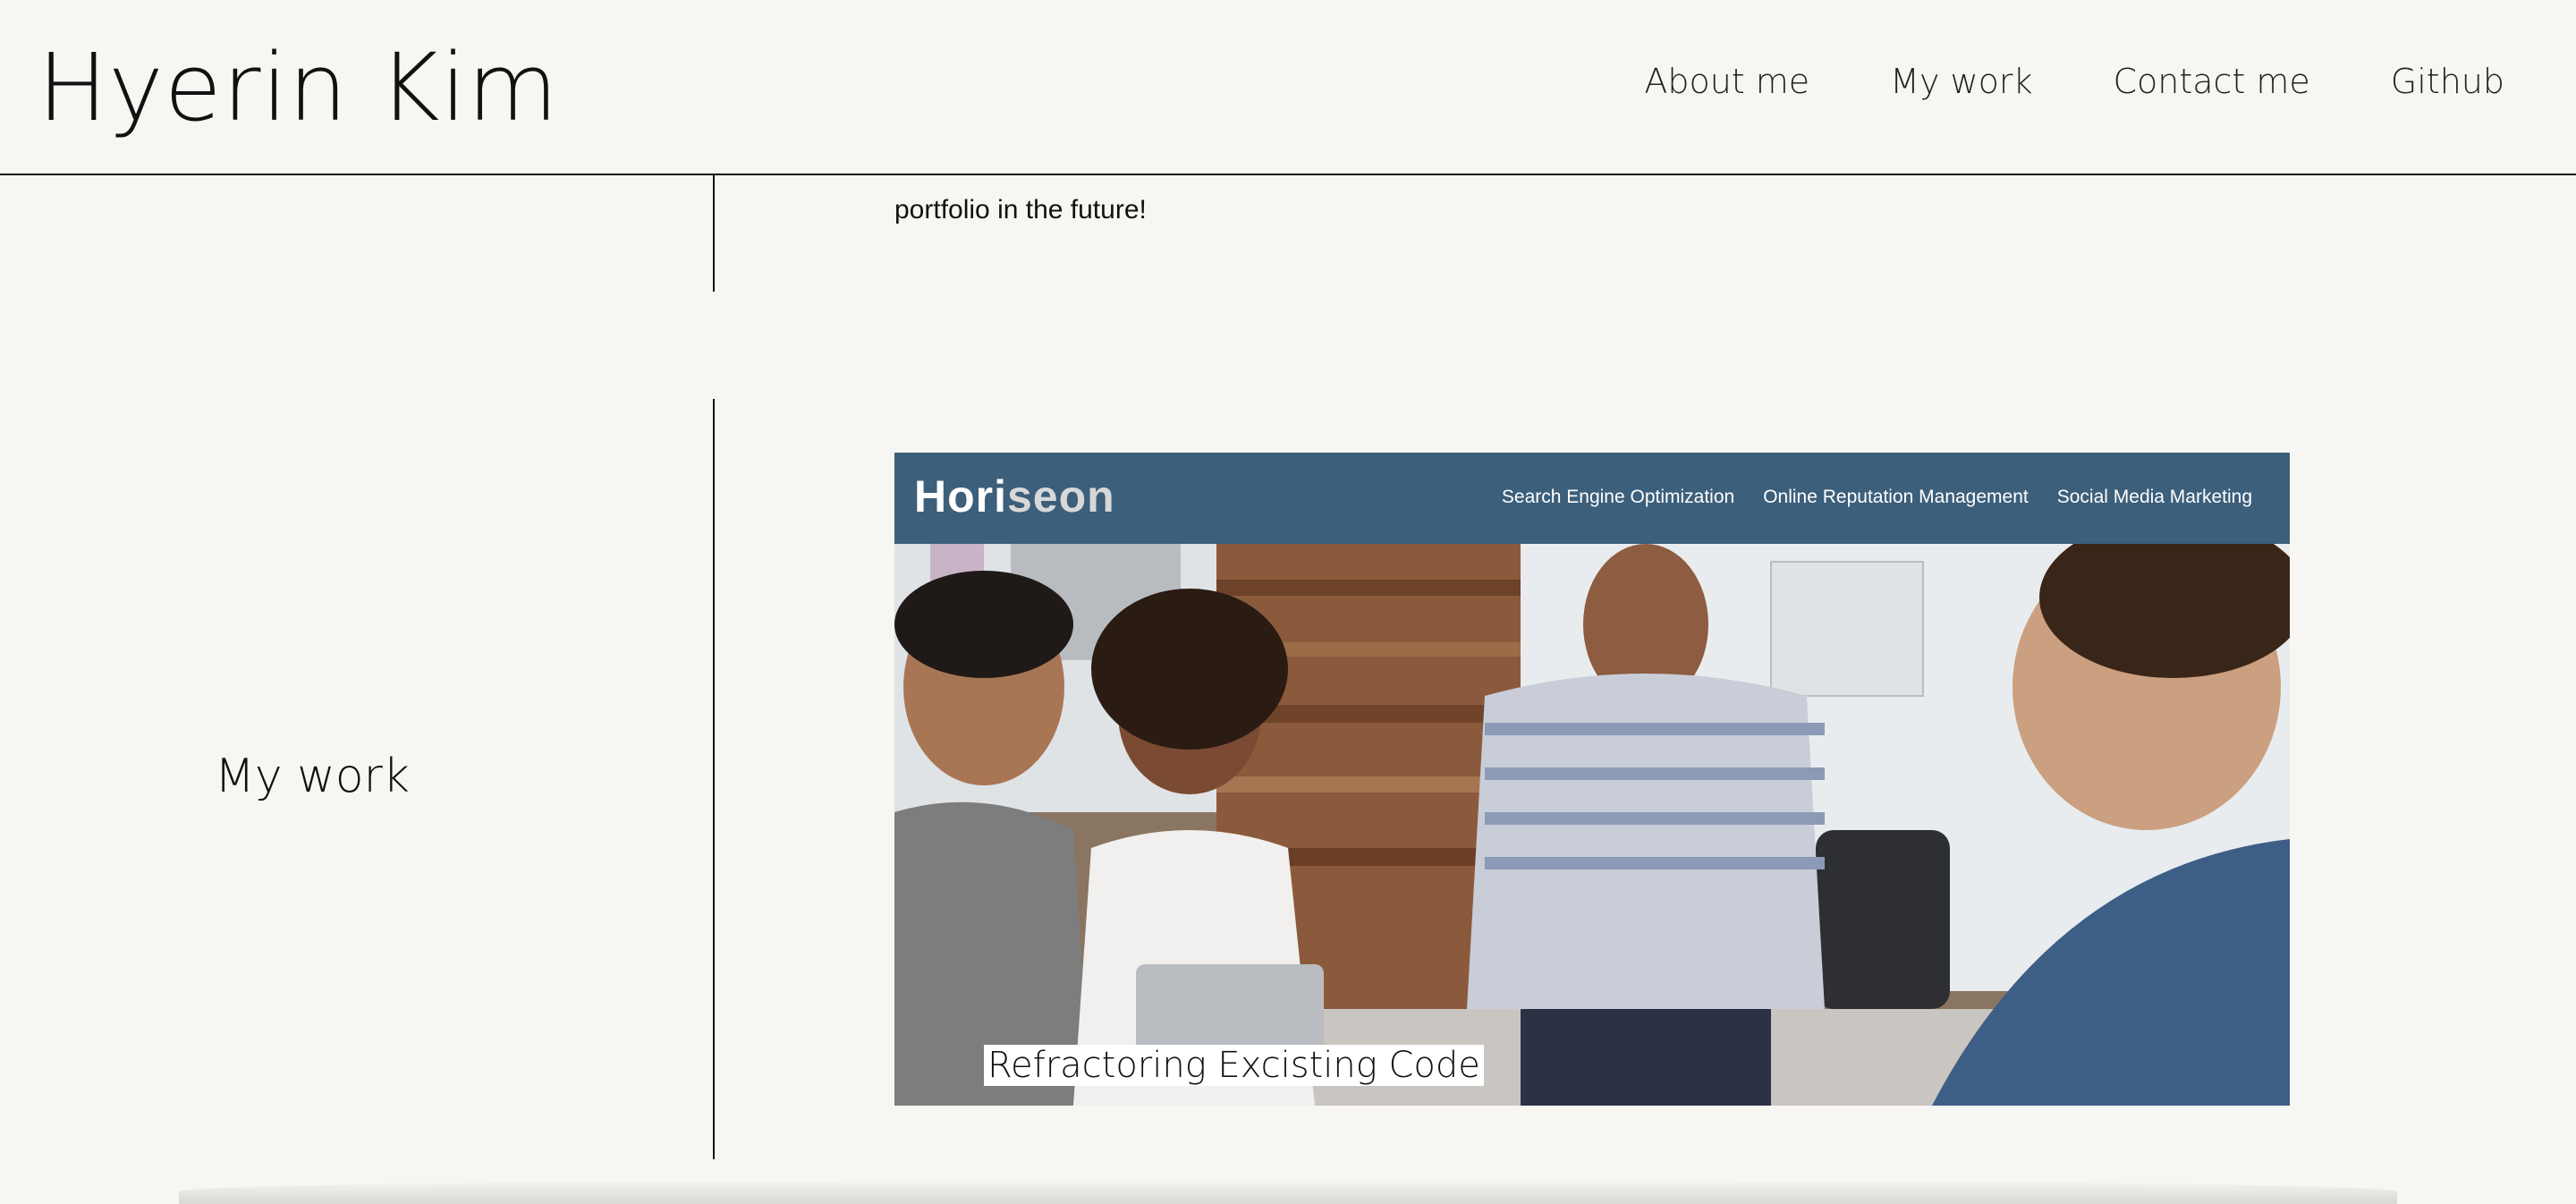  What do you see at coordinates (1234, 1066) in the screenshot?
I see `project-title: Refractoring Excisting Code` at bounding box center [1234, 1066].